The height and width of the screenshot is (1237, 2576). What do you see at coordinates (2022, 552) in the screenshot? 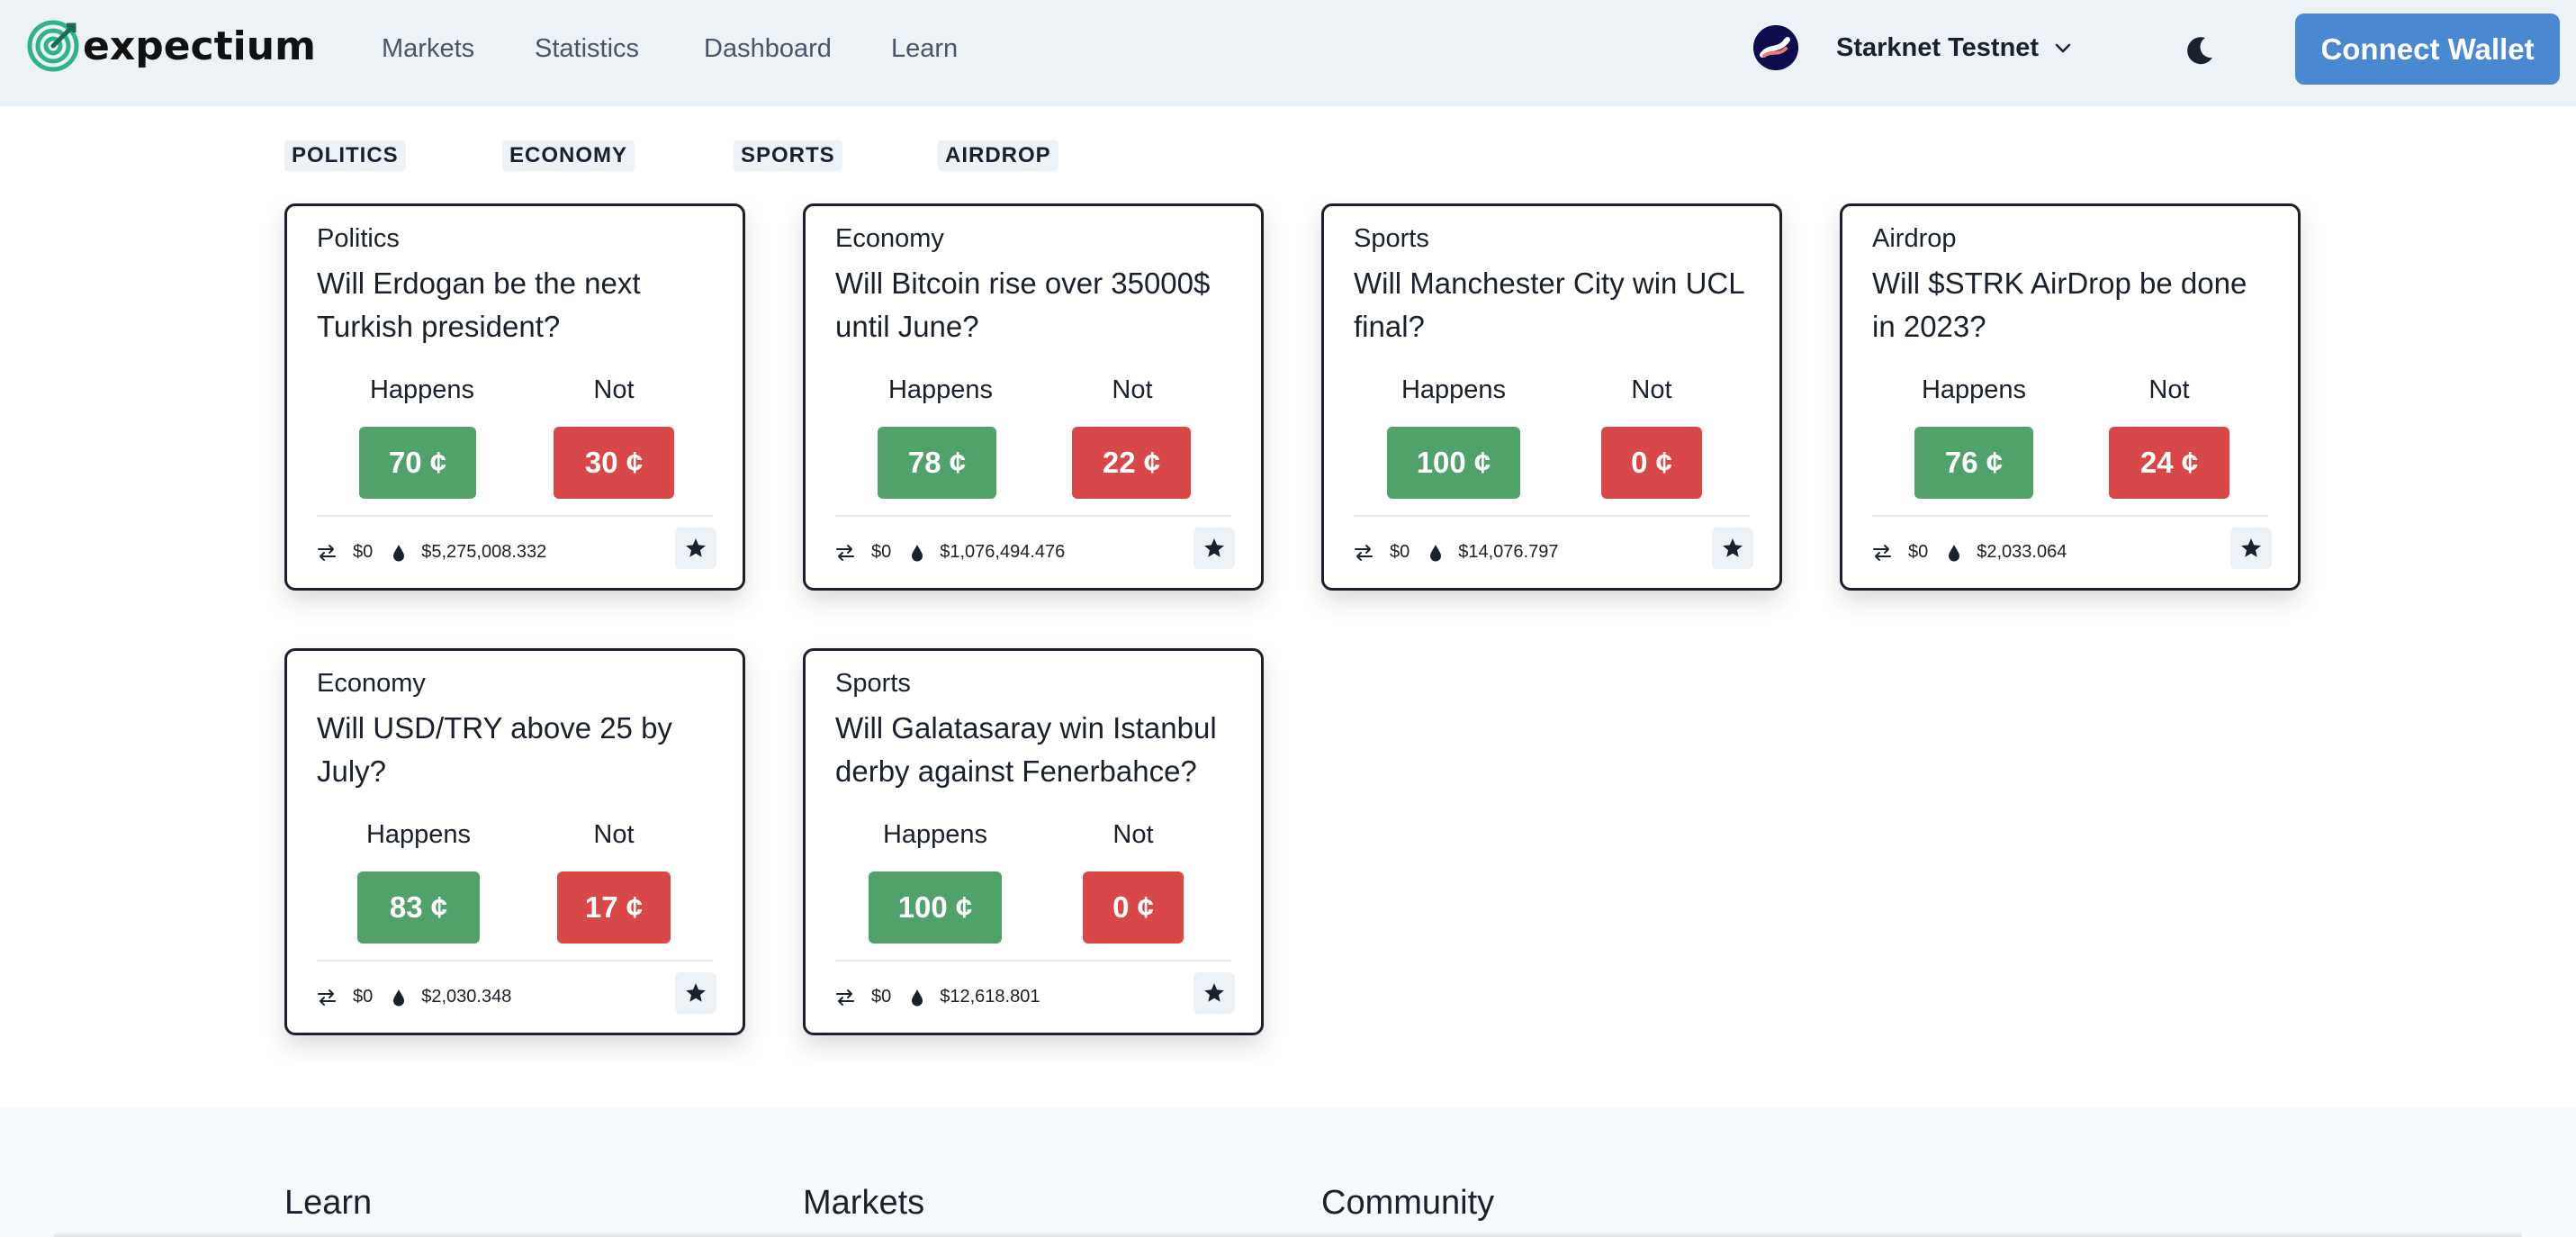
I see `liquidity-value: $2,033.064` at bounding box center [2022, 552].